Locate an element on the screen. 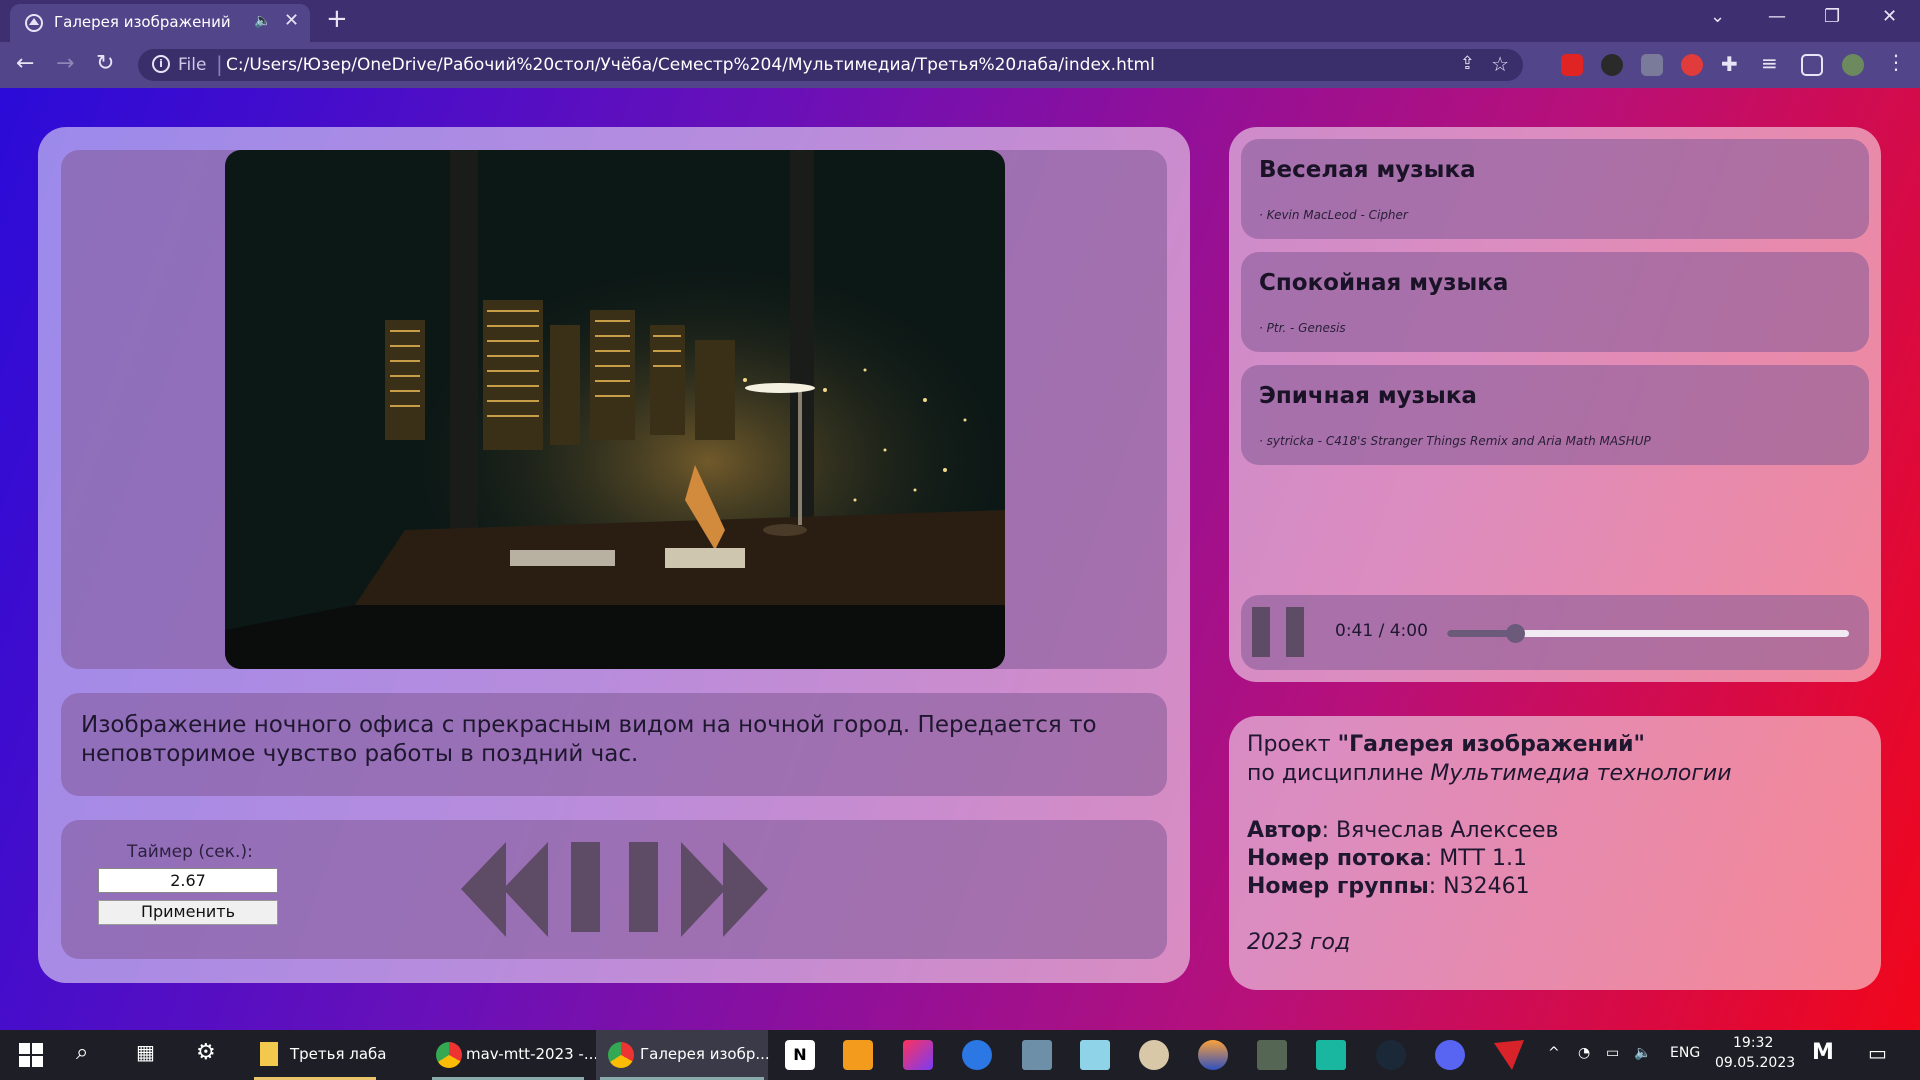  search-icon: ⌕ is located at coordinates (91, 1055).